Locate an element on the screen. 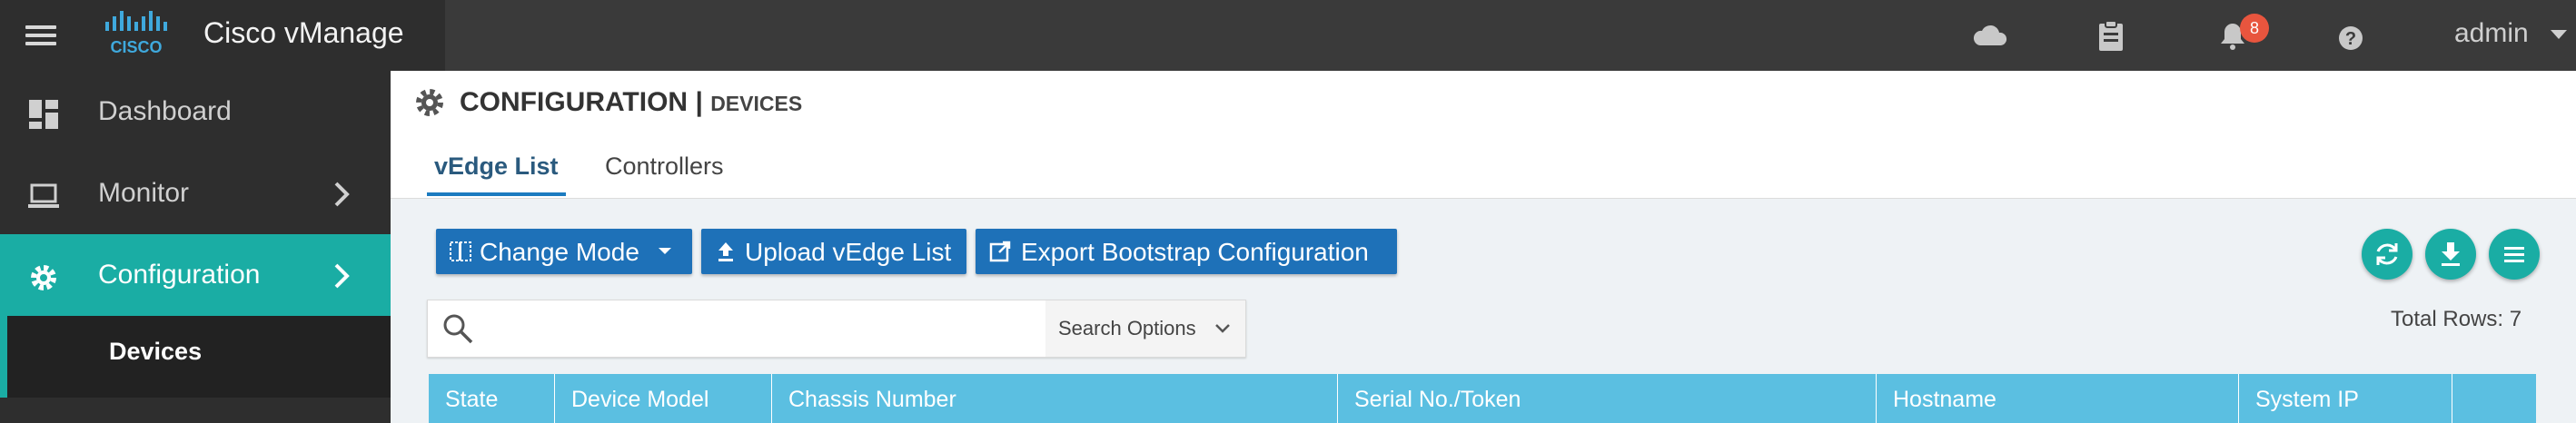 The height and width of the screenshot is (423, 2576). upload-label: Upload vEdge List is located at coordinates (848, 252).